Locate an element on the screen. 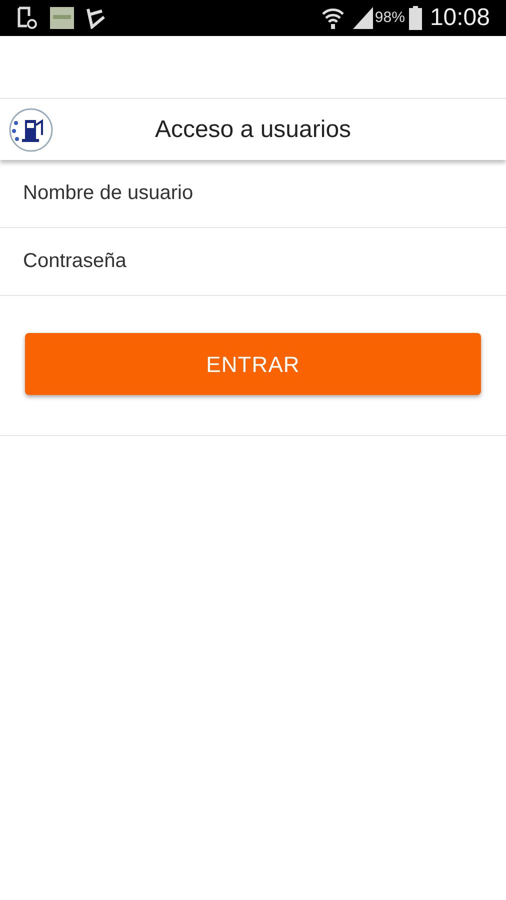 The width and height of the screenshot is (506, 900). battery-icon is located at coordinates (415, 18).